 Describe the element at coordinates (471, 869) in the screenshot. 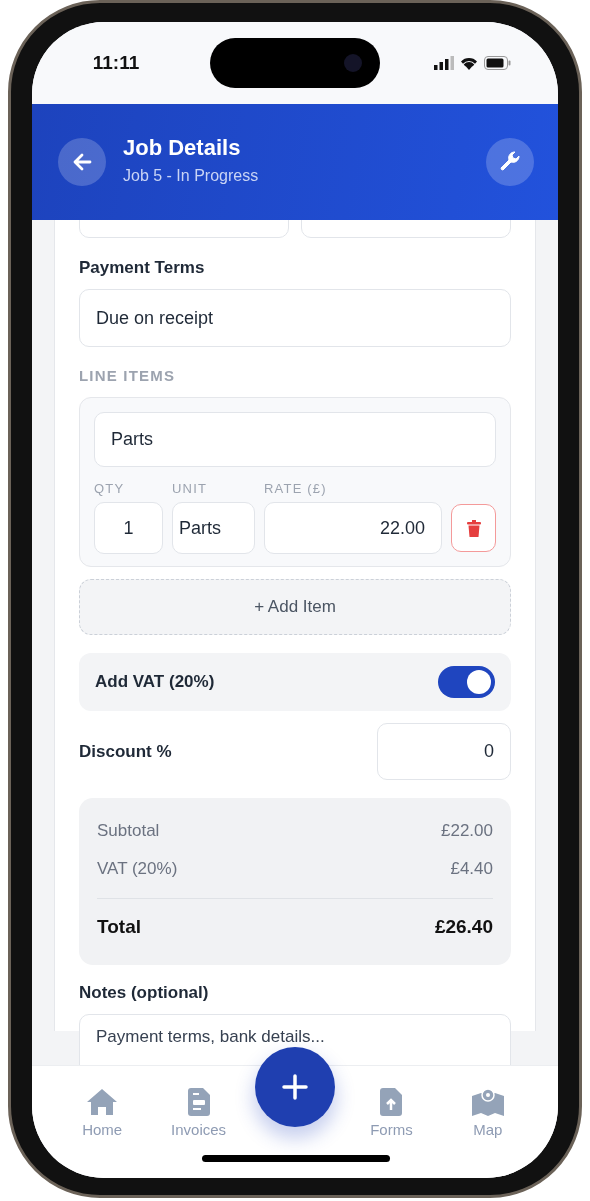

I see `summary-value: £4.40` at that location.